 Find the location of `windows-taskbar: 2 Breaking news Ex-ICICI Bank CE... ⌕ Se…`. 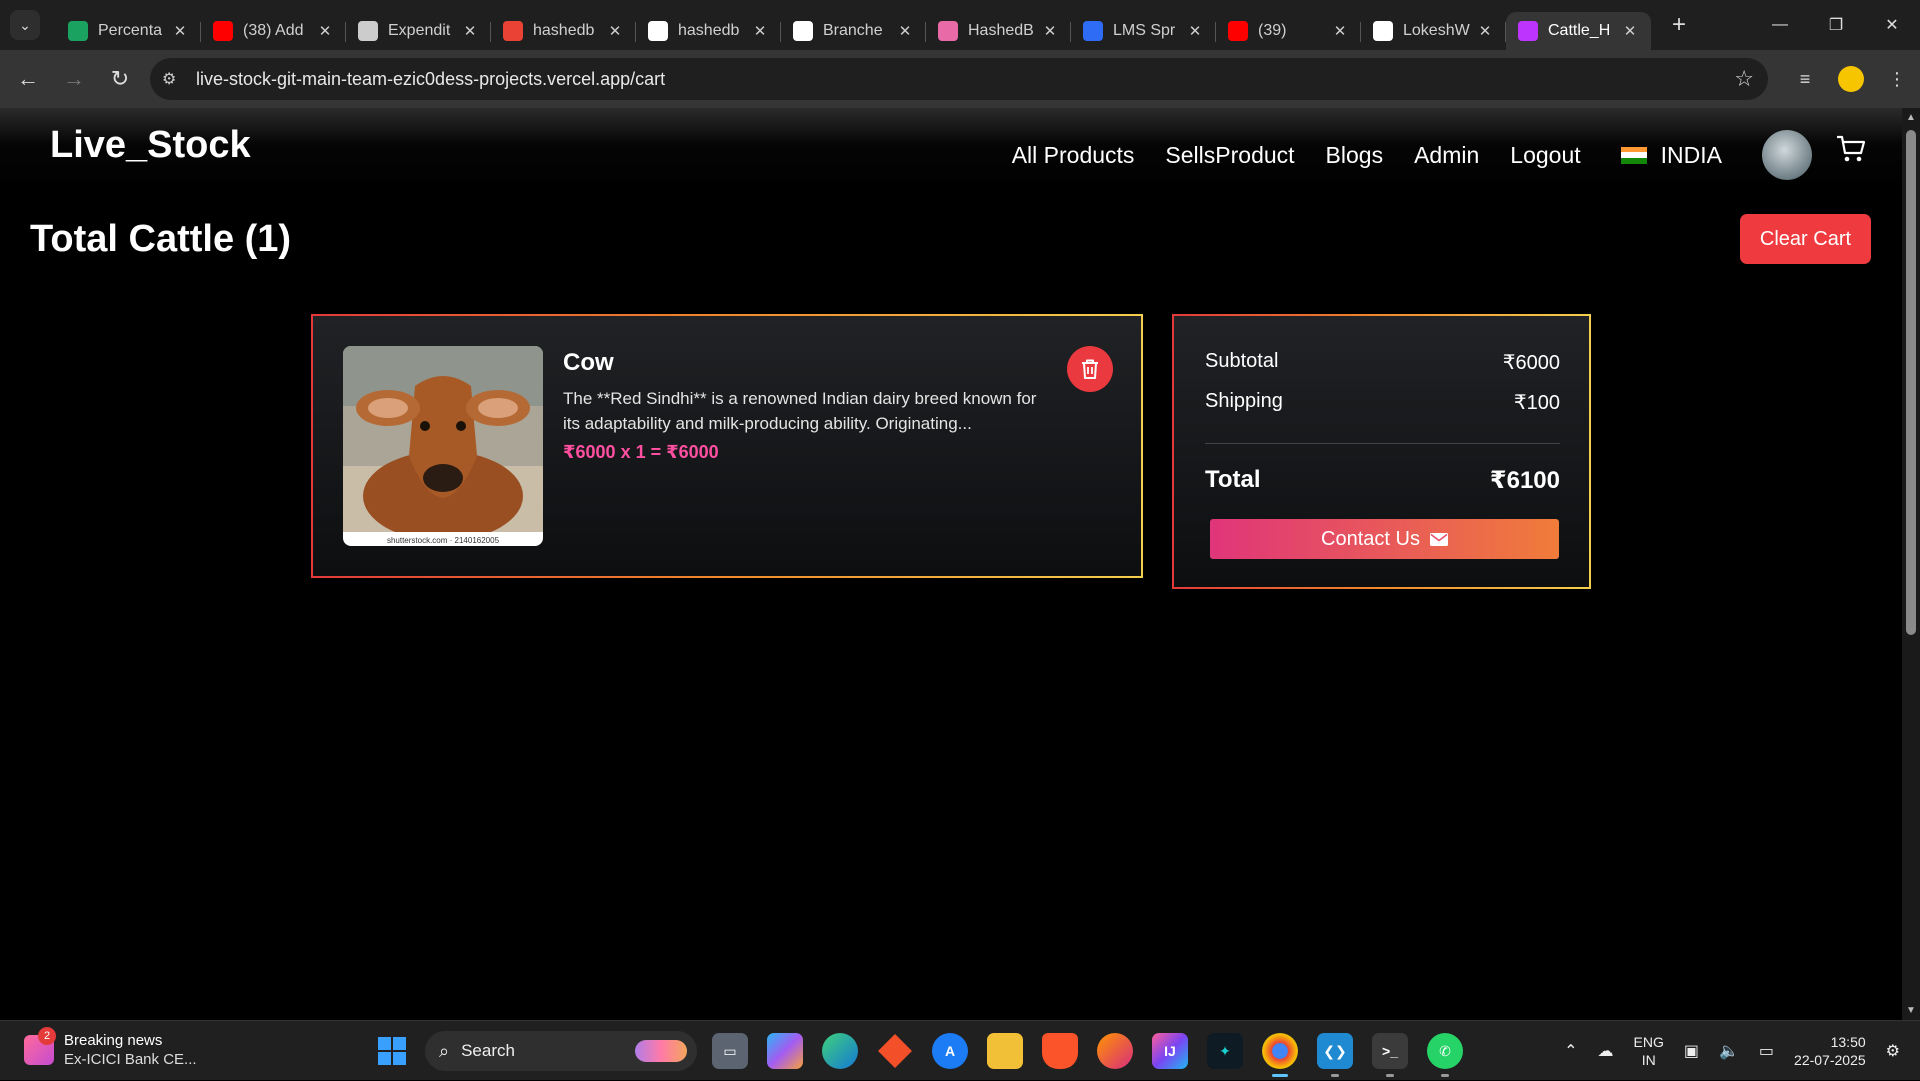

windows-taskbar: 2 Breaking news Ex-ICICI Bank CE... ⌕ Se… is located at coordinates (960, 1050).